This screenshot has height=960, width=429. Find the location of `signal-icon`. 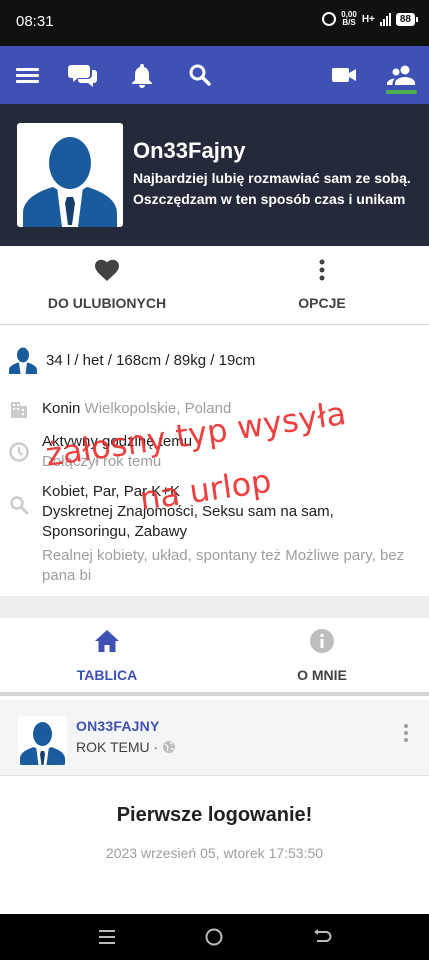

signal-icon is located at coordinates (385, 19).